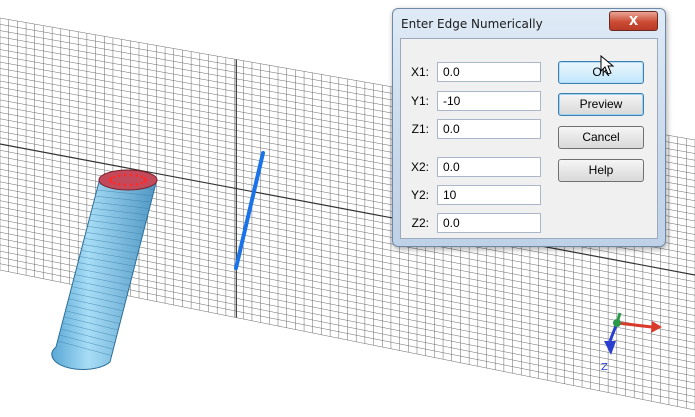 Image resolution: width=695 pixels, height=417 pixels. Describe the element at coordinates (489, 101) in the screenshot. I see `y1-input` at that location.